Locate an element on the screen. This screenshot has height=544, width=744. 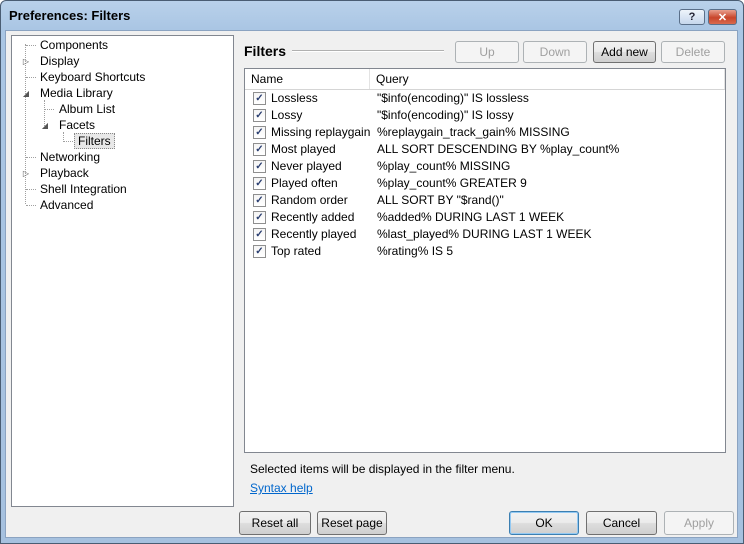
tree-item-label: Networking is located at coordinates (70, 157).